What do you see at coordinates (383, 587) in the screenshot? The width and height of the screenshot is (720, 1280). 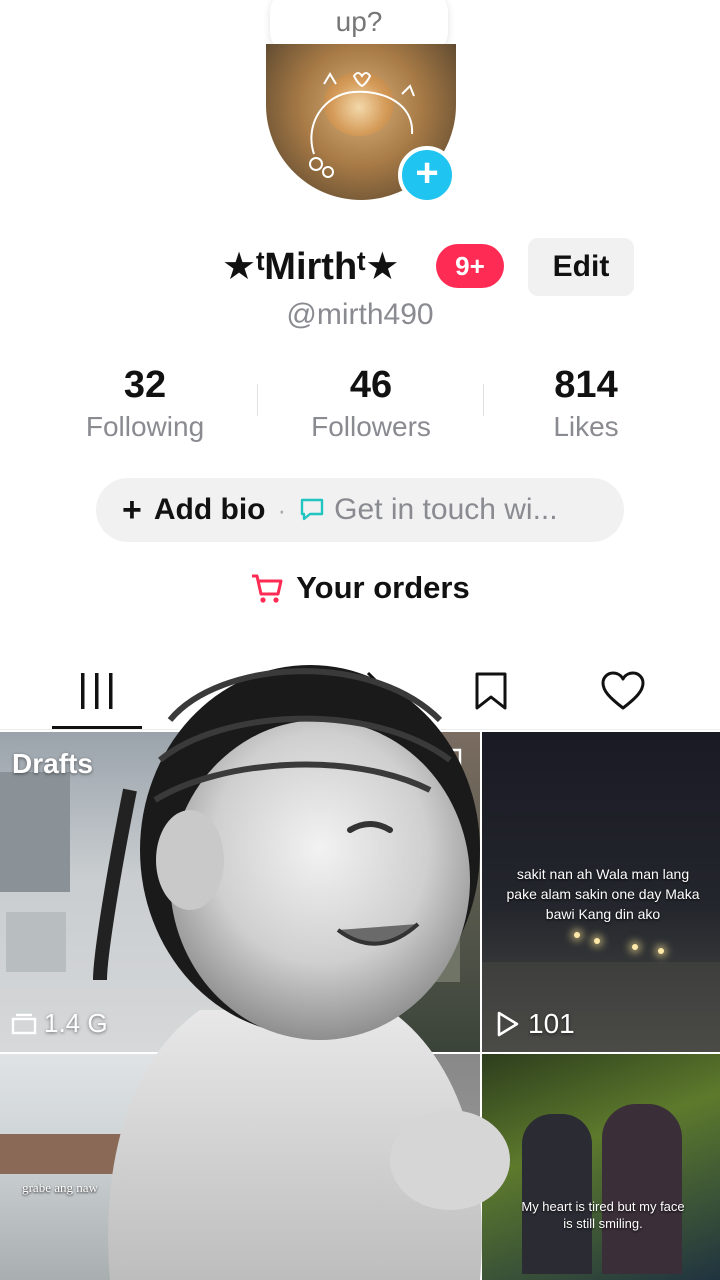 I see `your-orders-label: Your orders` at bounding box center [383, 587].